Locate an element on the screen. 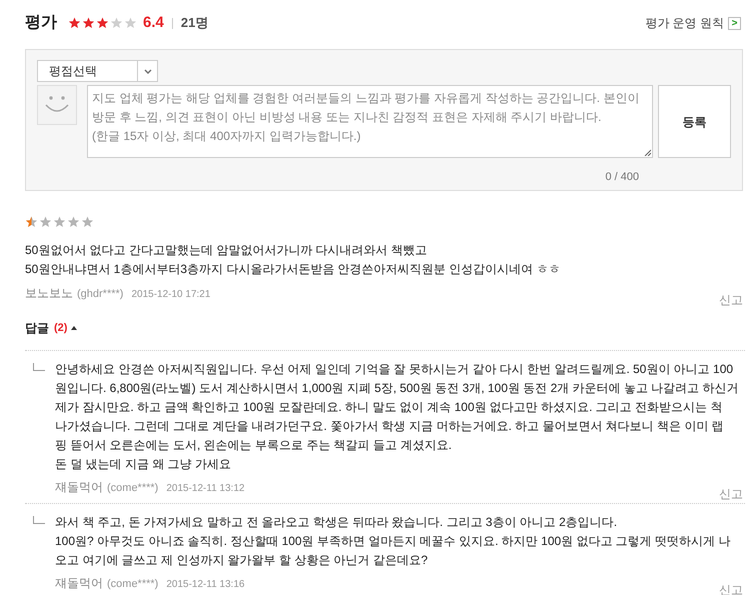 This screenshot has height=595, width=748. post-date: 2015-12-11 13:12 is located at coordinates (205, 489).